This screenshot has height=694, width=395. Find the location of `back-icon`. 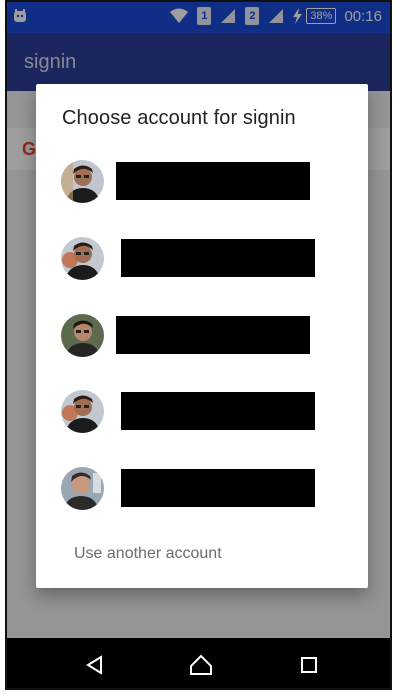

back-icon is located at coordinates (94, 665).